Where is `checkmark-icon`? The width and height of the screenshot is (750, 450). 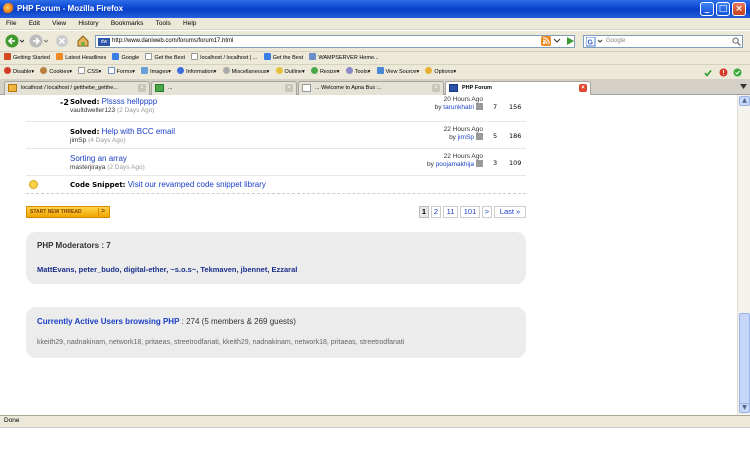
checkmark-icon is located at coordinates (708, 73).